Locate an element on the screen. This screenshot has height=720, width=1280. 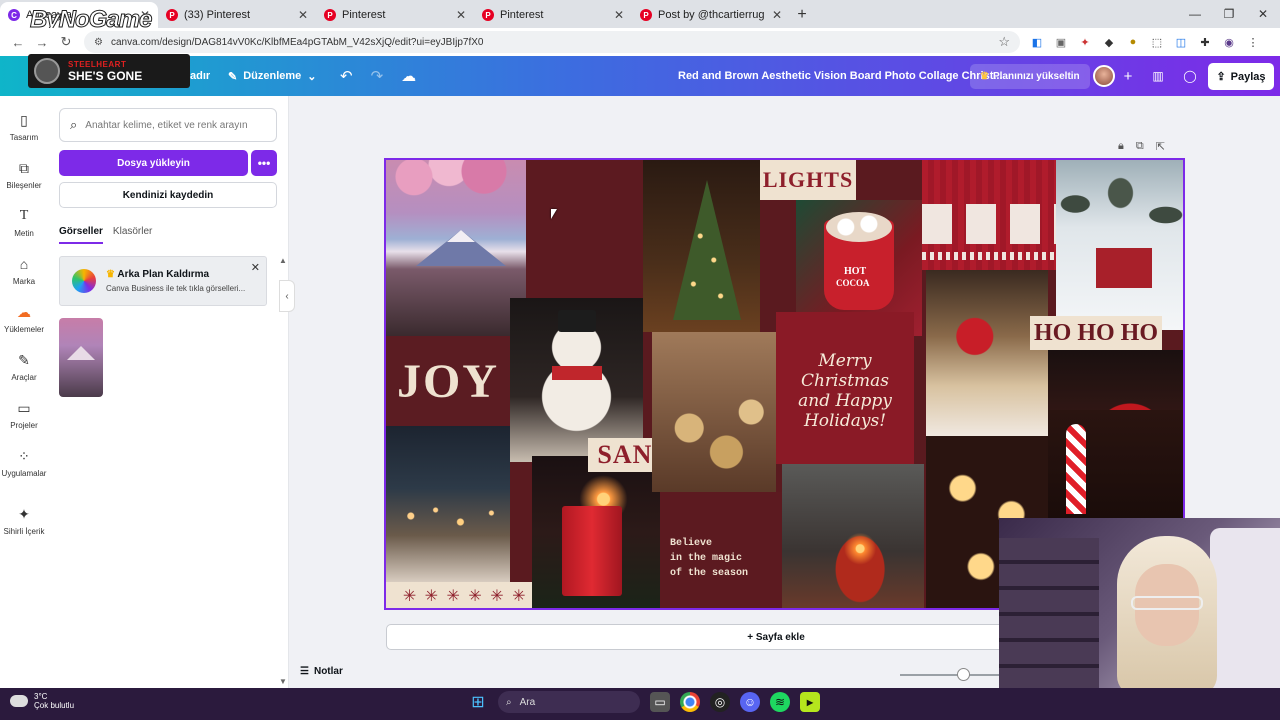
rail-item-projects: ▭ Projeler is located at coordinates (24, 415).